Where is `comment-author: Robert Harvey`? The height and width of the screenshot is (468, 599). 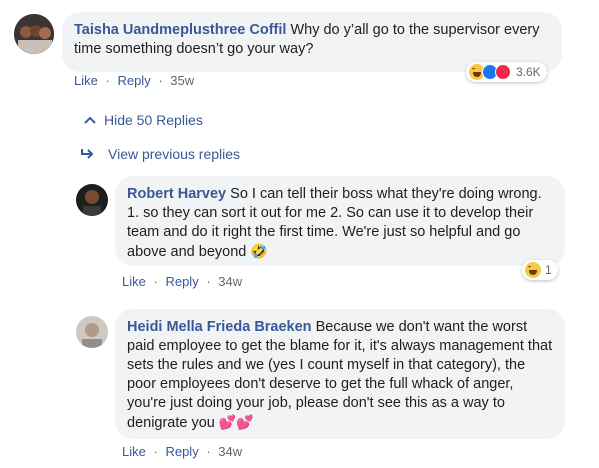 comment-author: Robert Harvey is located at coordinates (176, 194).